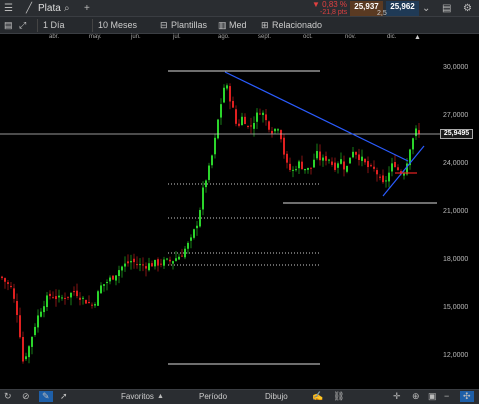  I want to click on ask-price-button: 25,962, so click(402, 8).